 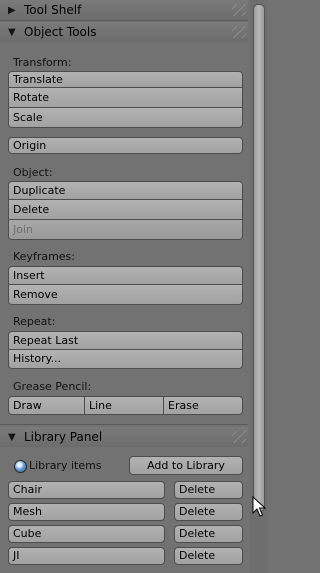 I want to click on rotate-button: Rotate, so click(x=125, y=98).